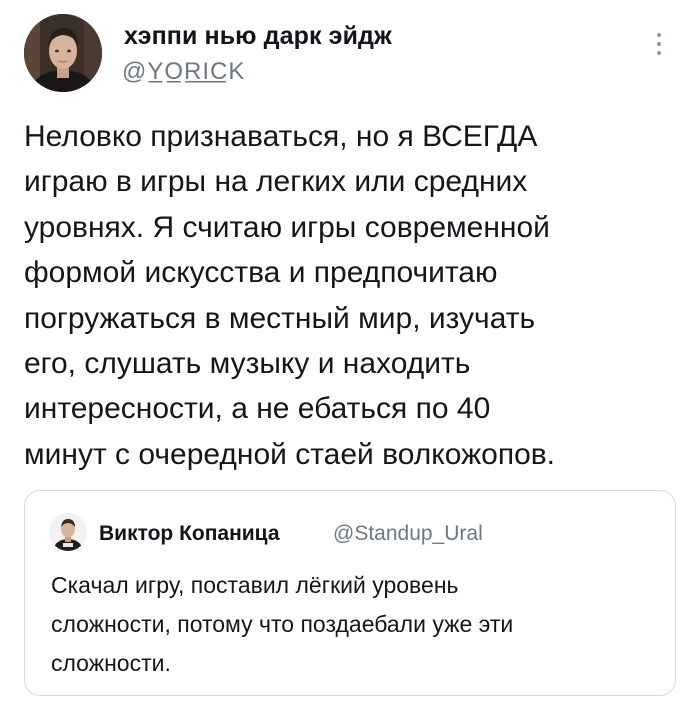 Image resolution: width=700 pixels, height=725 pixels. Describe the element at coordinates (189, 534) in the screenshot. I see `quoted-author-name: Виктор Копаница` at that location.